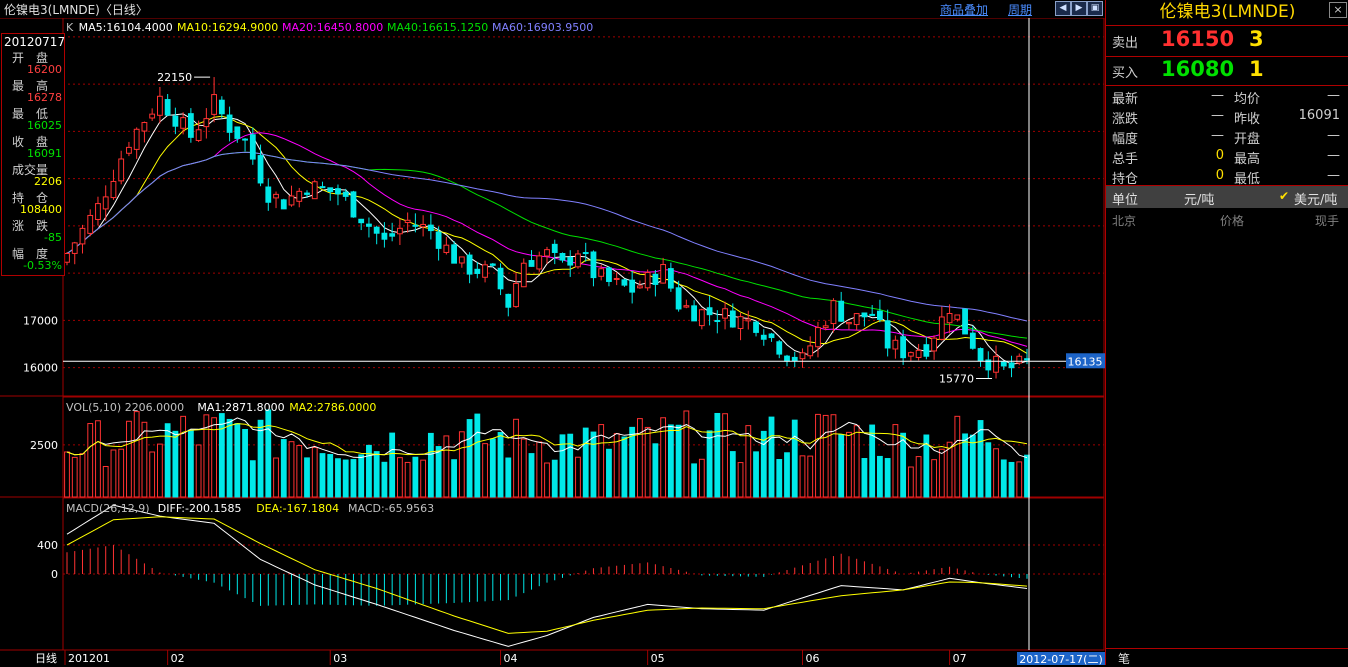 The height and width of the screenshot is (667, 1348). Describe the element at coordinates (1315, 198) in the screenshot. I see `unit-option-usd: 美元/吨` at that location.